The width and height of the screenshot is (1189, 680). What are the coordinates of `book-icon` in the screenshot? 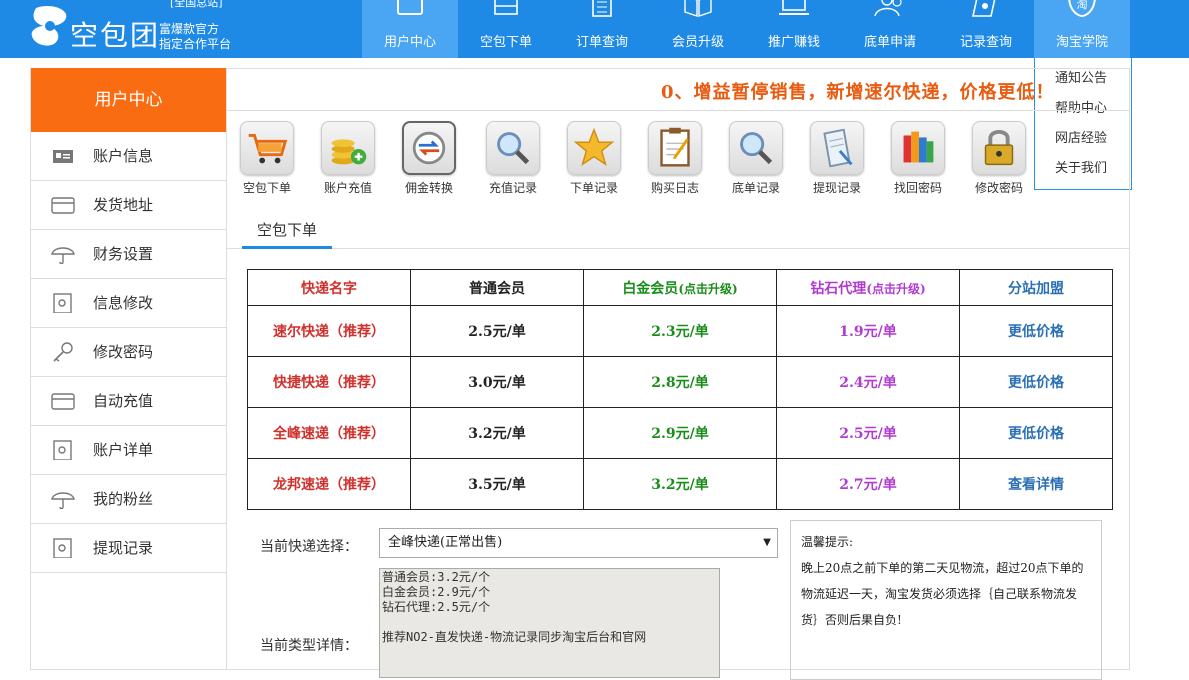 It's located at (698, 8).